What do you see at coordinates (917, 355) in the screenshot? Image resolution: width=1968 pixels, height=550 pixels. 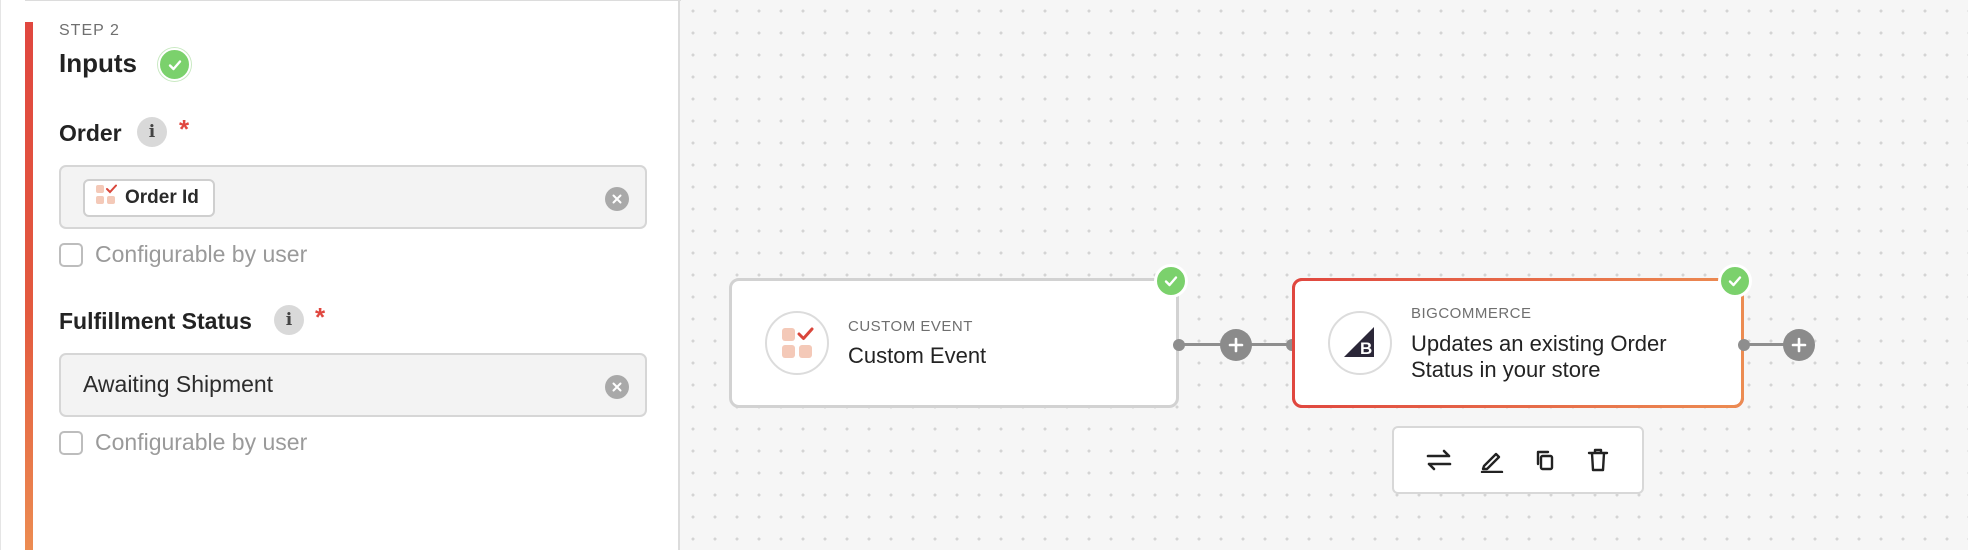 I see `custom-event-node-title: Custom Event` at bounding box center [917, 355].